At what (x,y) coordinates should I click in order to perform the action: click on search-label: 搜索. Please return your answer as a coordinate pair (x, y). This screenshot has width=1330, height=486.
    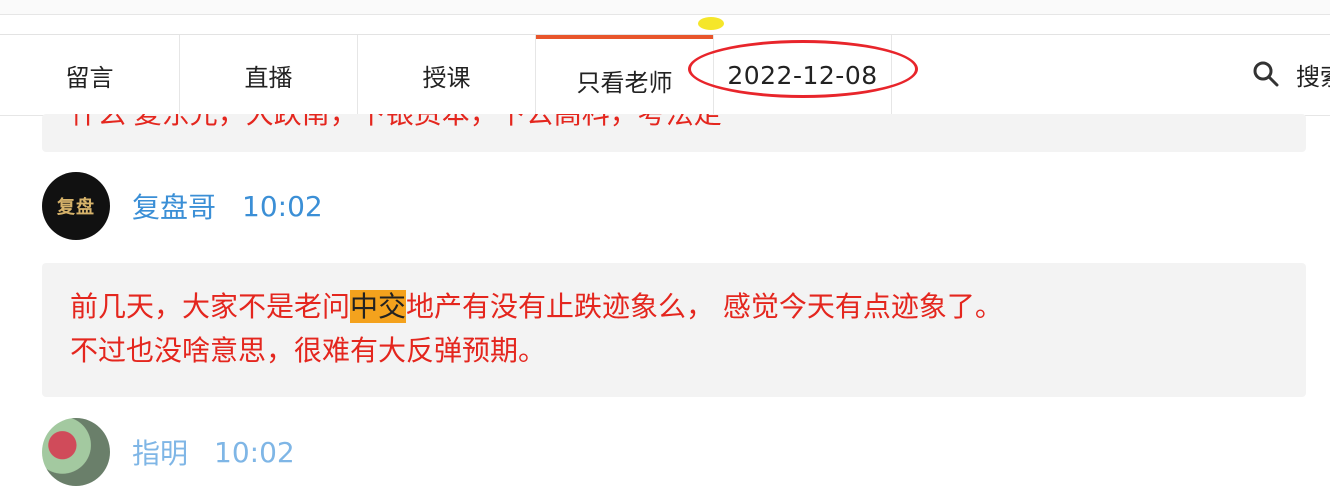
    Looking at the image, I should click on (1313, 76).